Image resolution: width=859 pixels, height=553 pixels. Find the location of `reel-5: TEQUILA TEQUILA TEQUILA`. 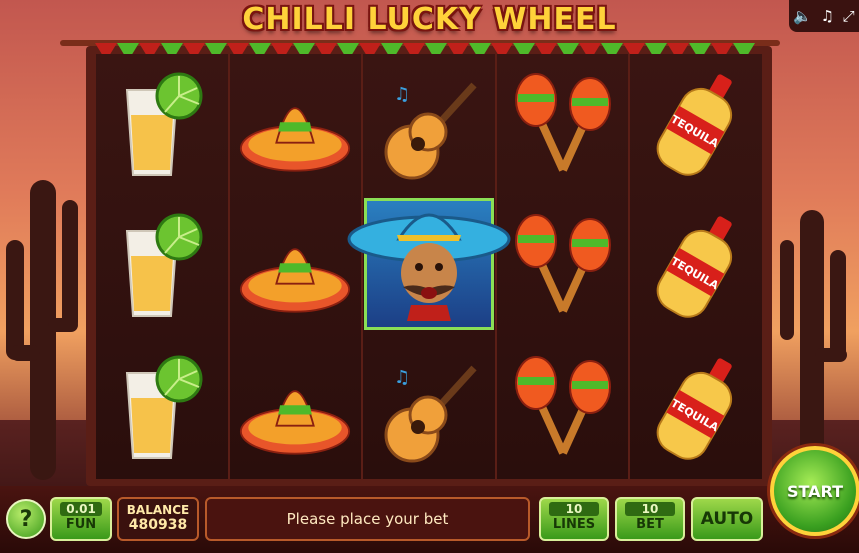

reel-5: TEQUILA TEQUILA TEQUILA is located at coordinates (696, 266).